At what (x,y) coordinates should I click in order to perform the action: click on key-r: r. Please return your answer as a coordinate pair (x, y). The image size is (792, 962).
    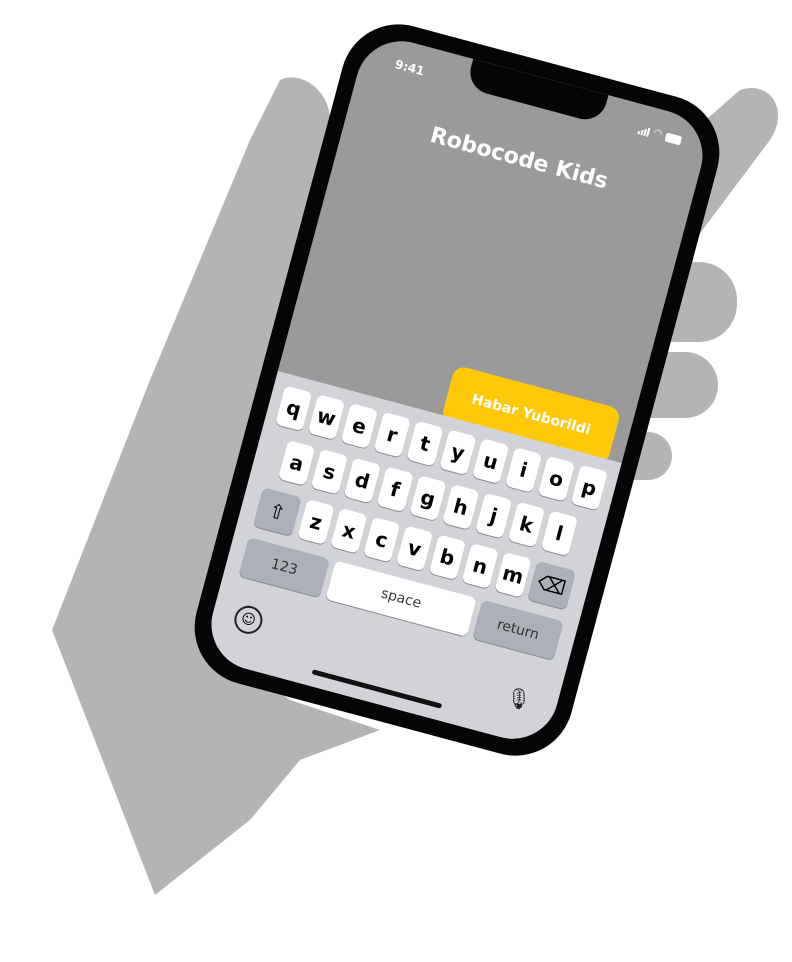
    Looking at the image, I should click on (392, 434).